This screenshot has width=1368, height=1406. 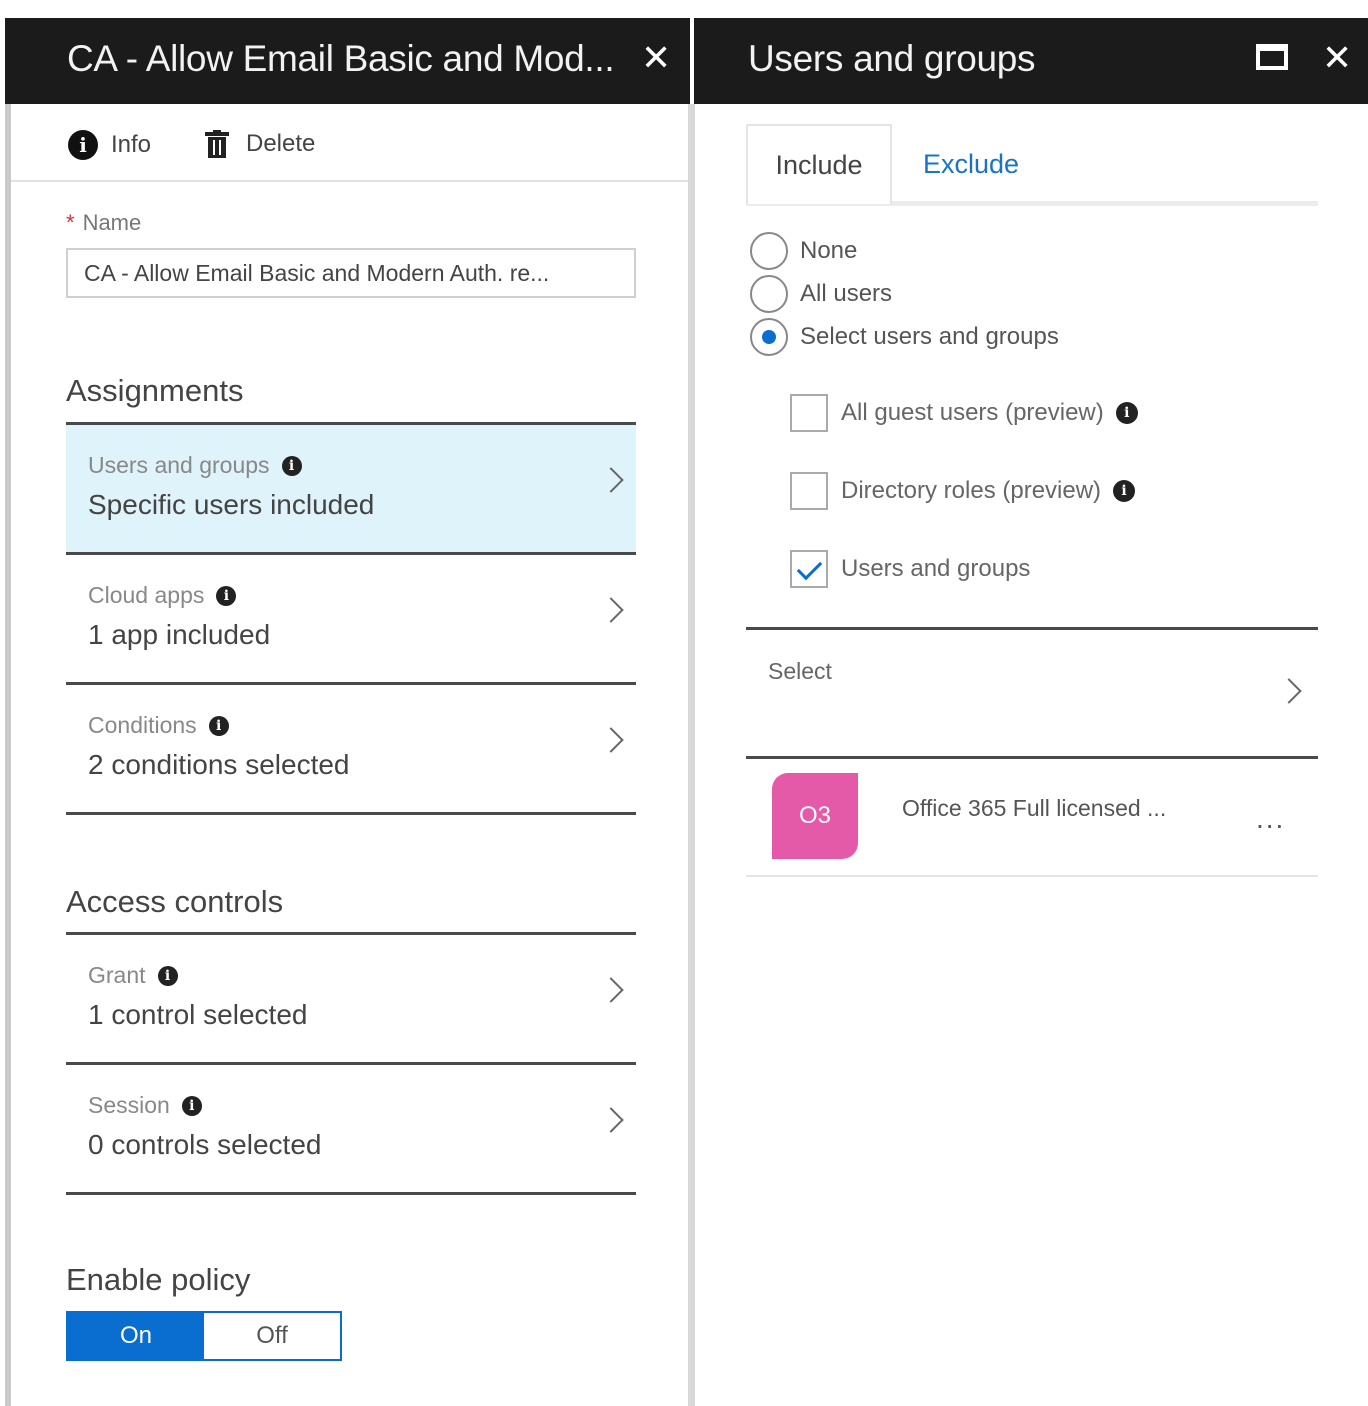 What do you see at coordinates (892, 58) in the screenshot?
I see `users-groups-blade-title: Users and groups` at bounding box center [892, 58].